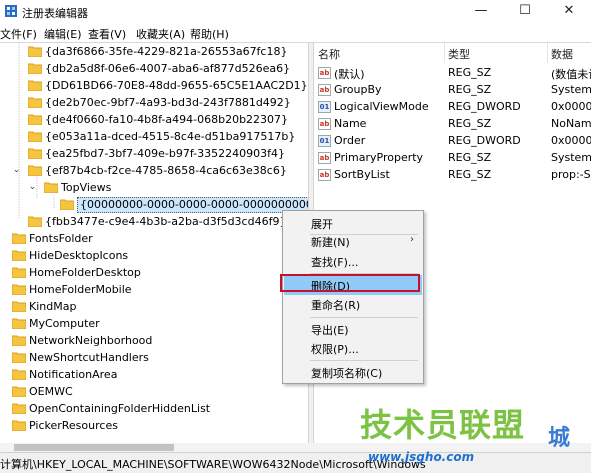 The width and height of the screenshot is (591, 473). I want to click on menu-favorites: 收藏夹(A), so click(160, 34).